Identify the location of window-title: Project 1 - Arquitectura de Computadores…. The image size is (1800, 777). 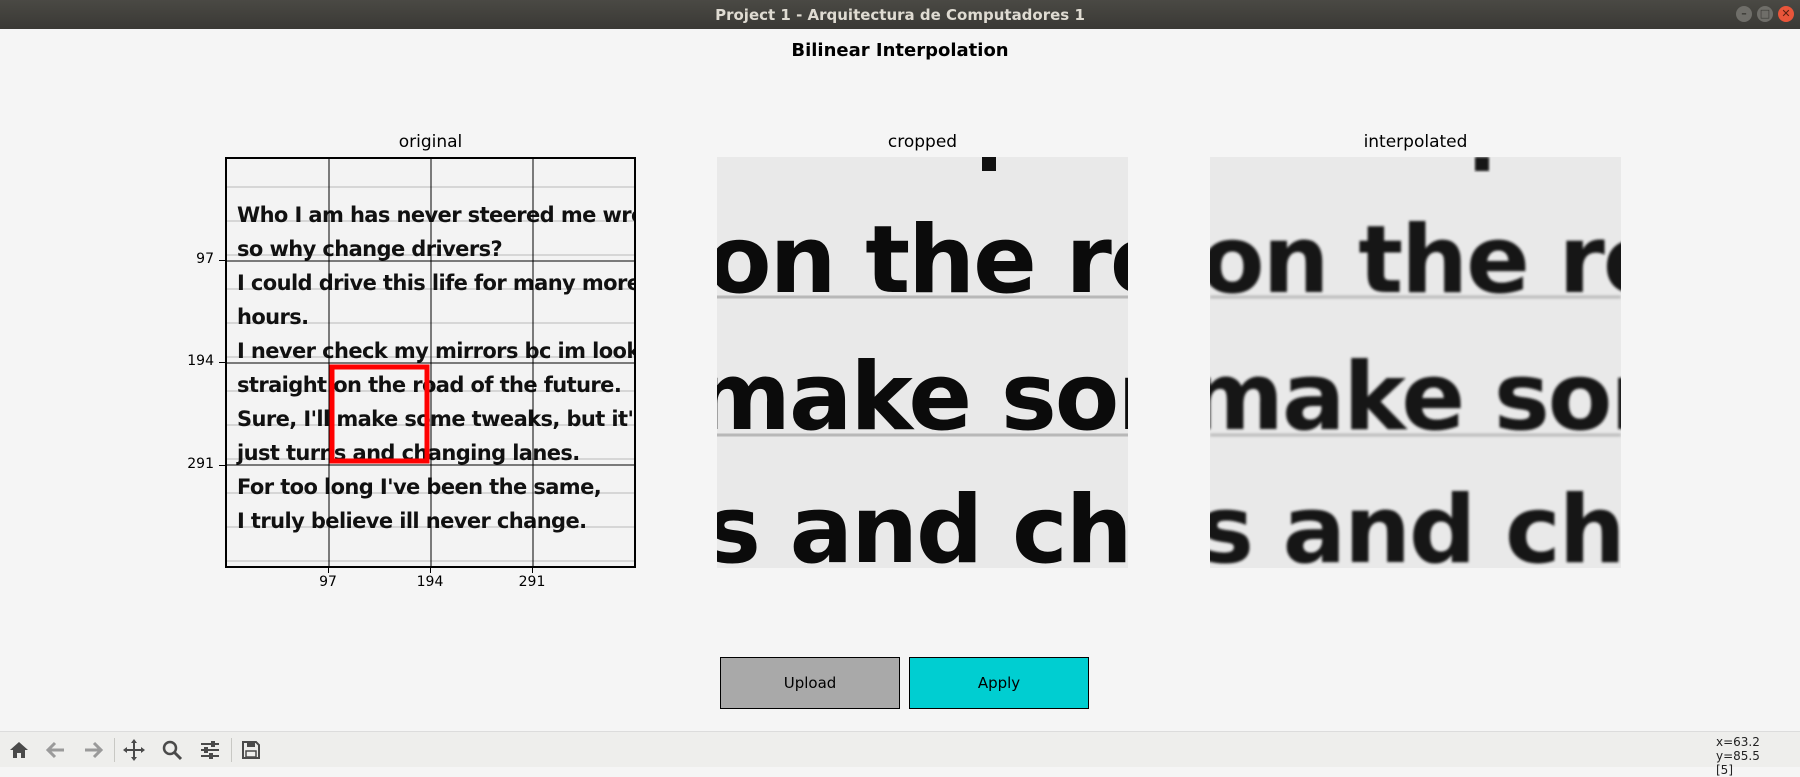
(900, 14).